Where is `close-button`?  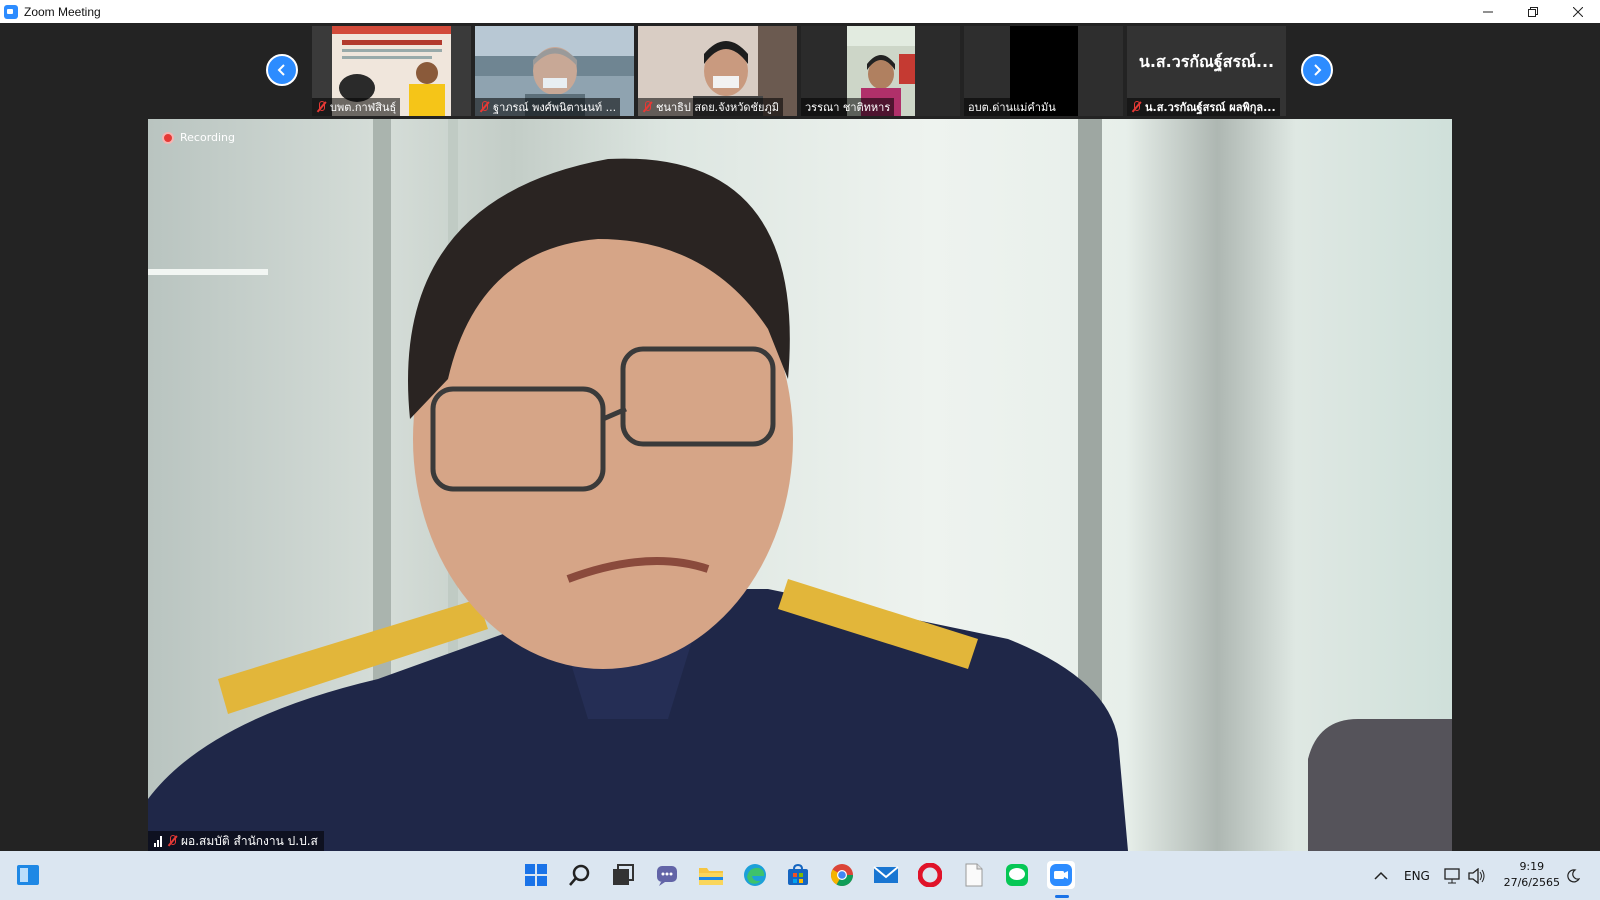 close-button is located at coordinates (1577, 11).